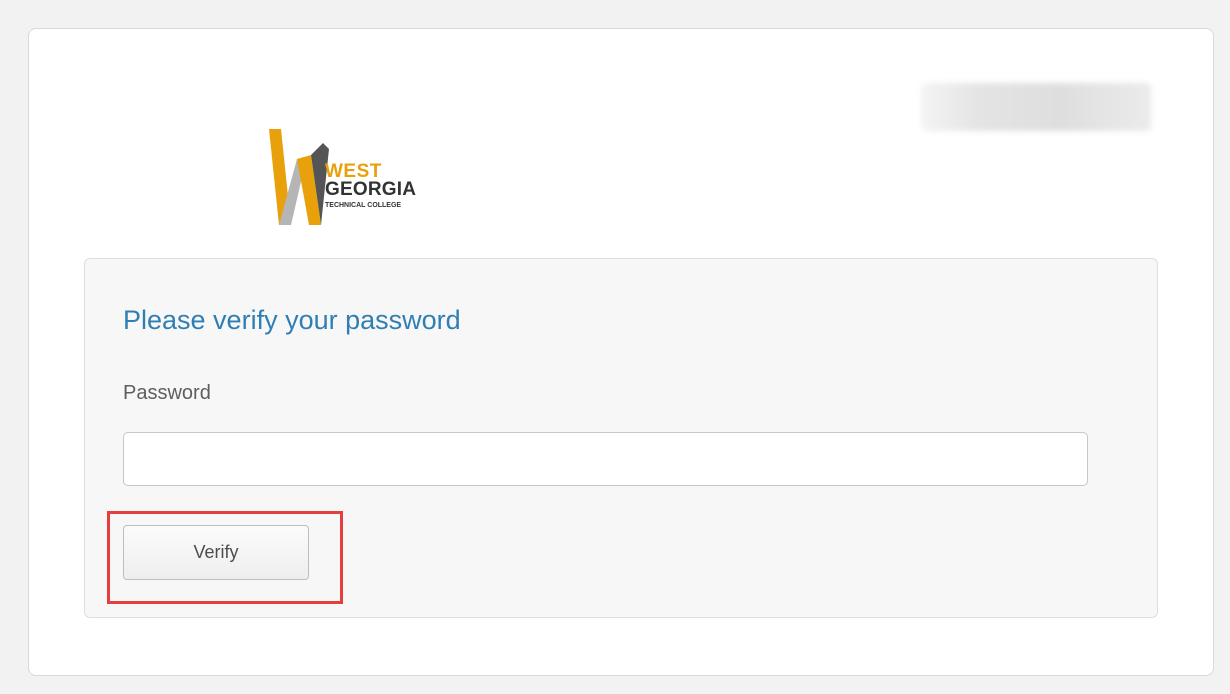 This screenshot has width=1230, height=694. I want to click on blurred-user-info, so click(1036, 107).